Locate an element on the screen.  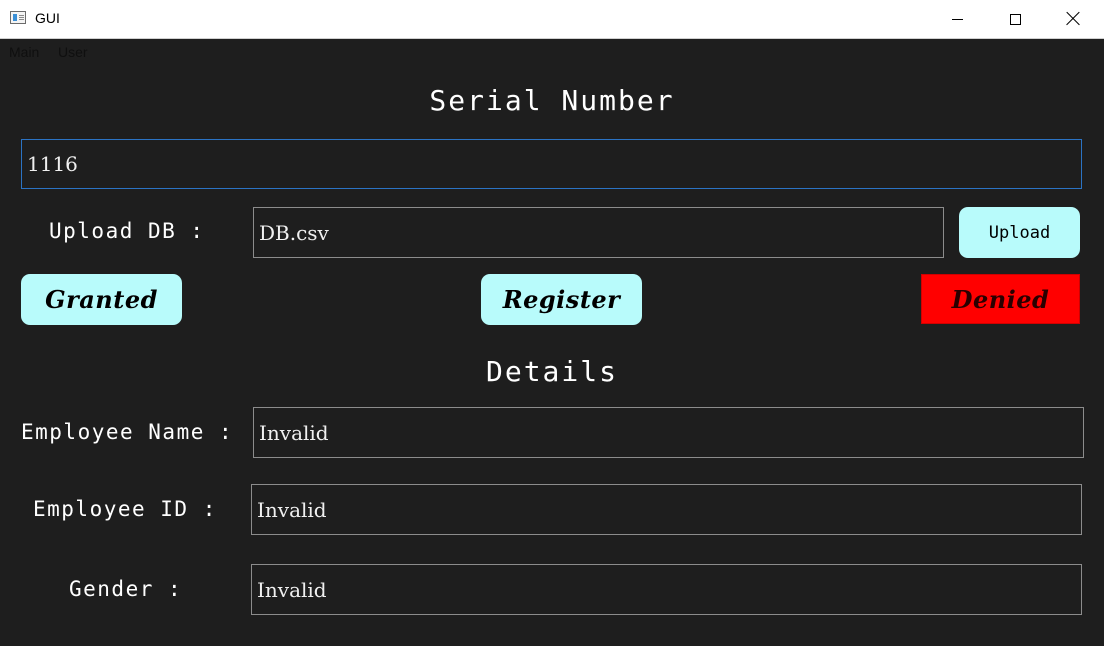
maximize-icon is located at coordinates (1015, 19).